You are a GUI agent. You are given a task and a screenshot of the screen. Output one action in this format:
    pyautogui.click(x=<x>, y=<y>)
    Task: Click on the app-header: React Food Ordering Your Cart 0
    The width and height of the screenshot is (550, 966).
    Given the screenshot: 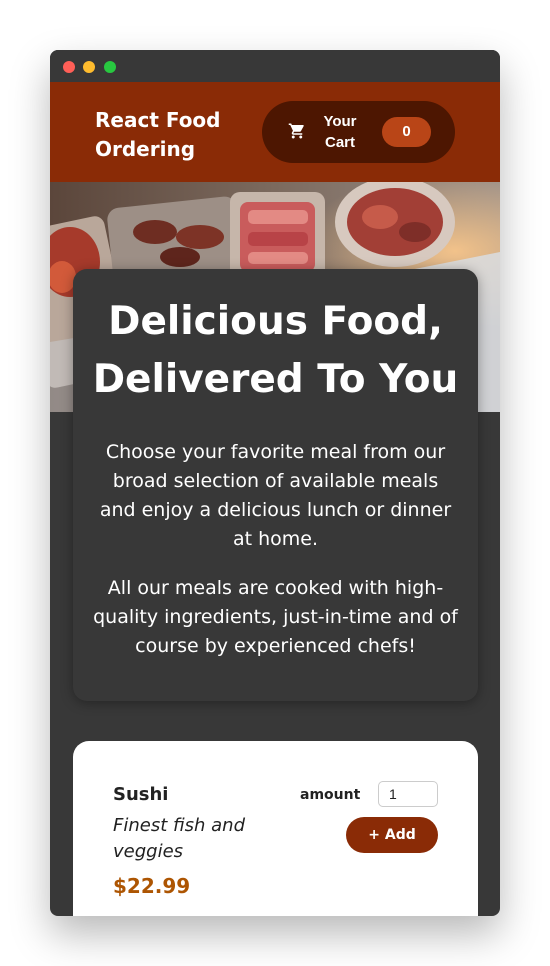 What is the action you would take?
    pyautogui.click(x=275, y=132)
    